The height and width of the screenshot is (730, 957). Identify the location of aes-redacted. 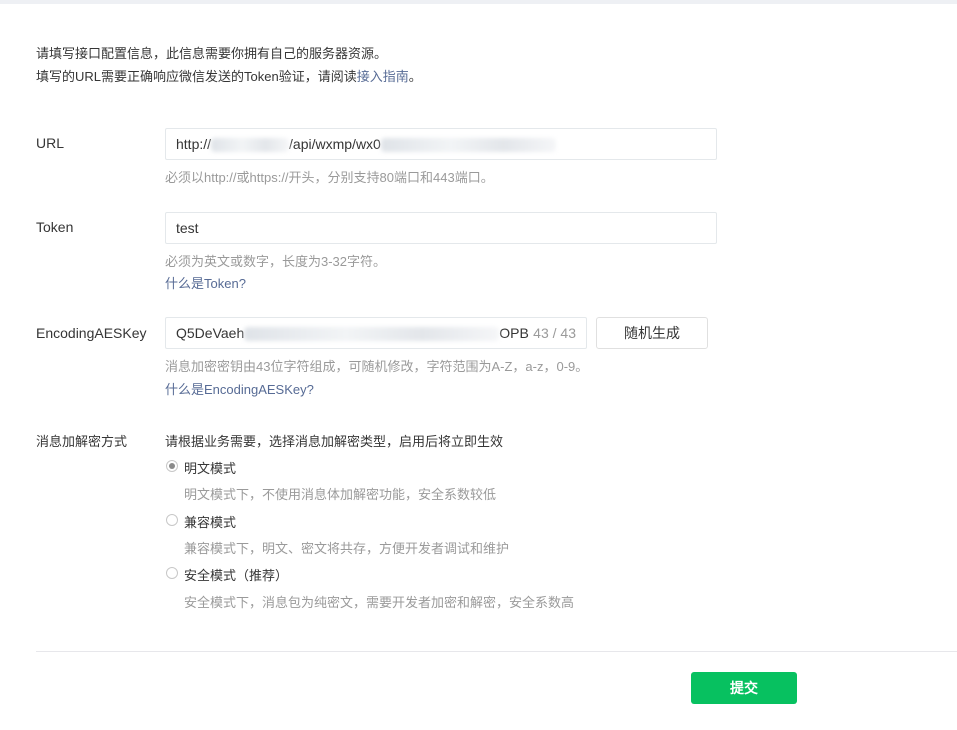
(372, 334).